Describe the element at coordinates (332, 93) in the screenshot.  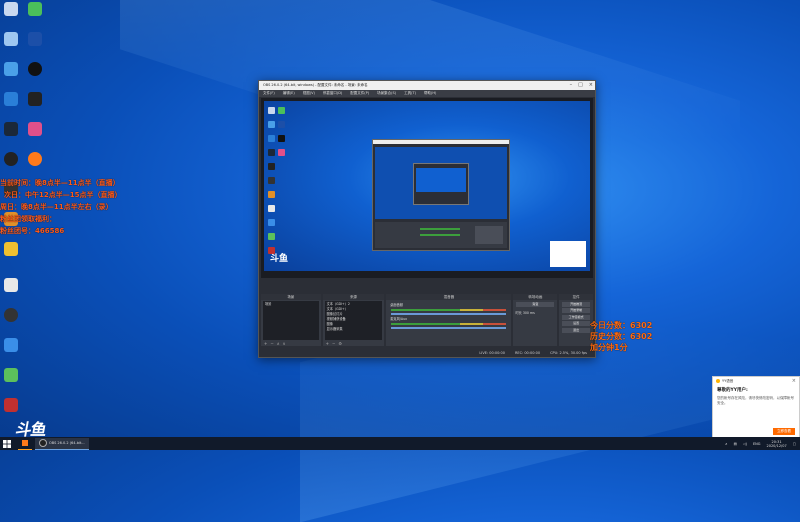
I see `menu-docks: 停靠窗口(D)` at that location.